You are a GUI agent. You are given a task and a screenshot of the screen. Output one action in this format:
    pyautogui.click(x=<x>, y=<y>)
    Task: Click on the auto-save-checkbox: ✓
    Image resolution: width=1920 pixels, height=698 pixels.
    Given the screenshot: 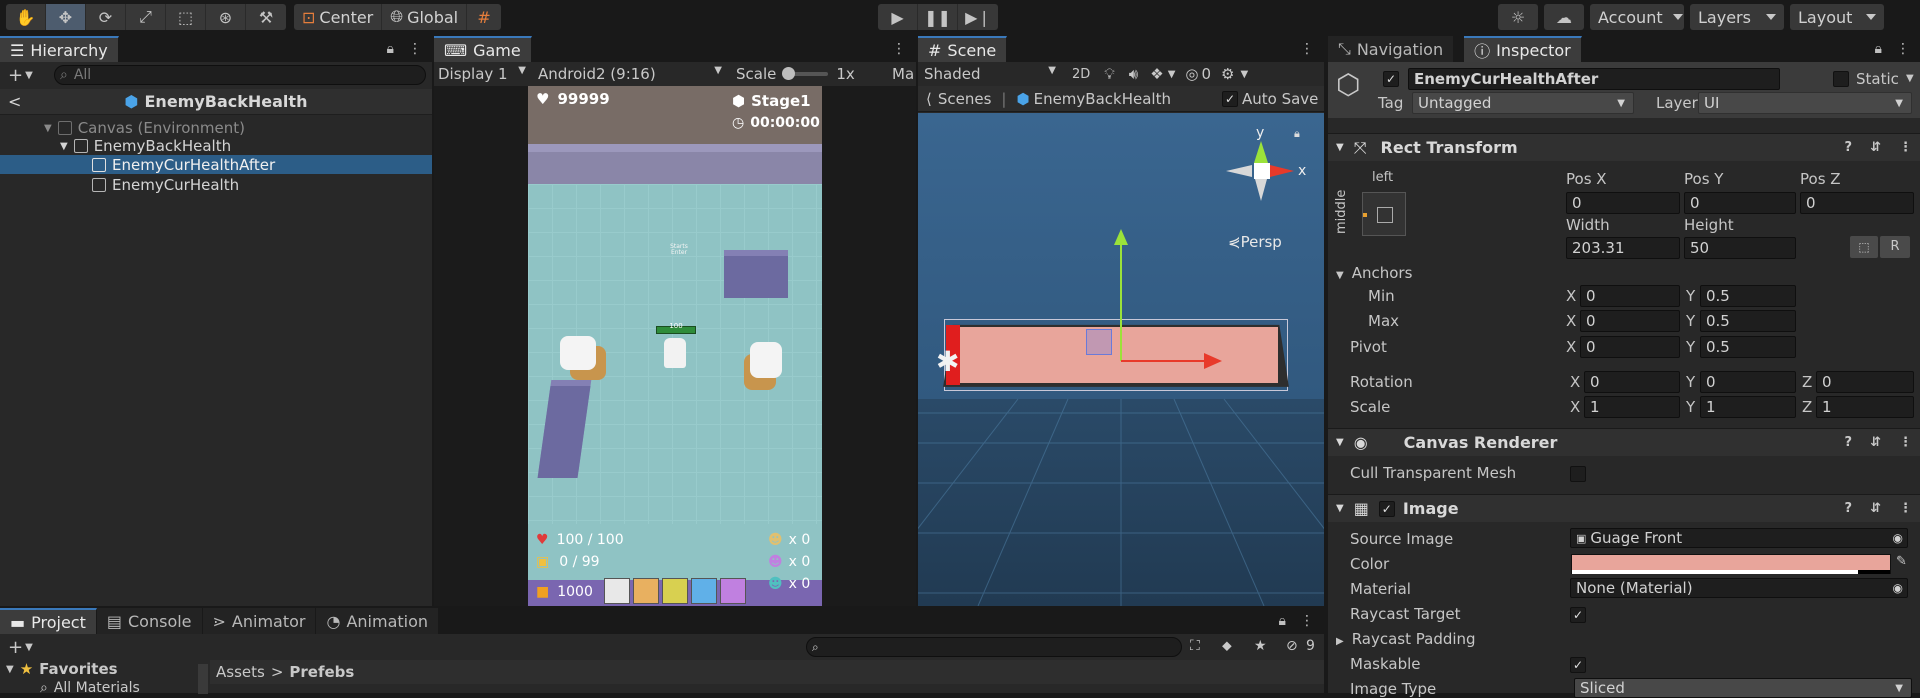 What is the action you would take?
    pyautogui.click(x=1230, y=98)
    